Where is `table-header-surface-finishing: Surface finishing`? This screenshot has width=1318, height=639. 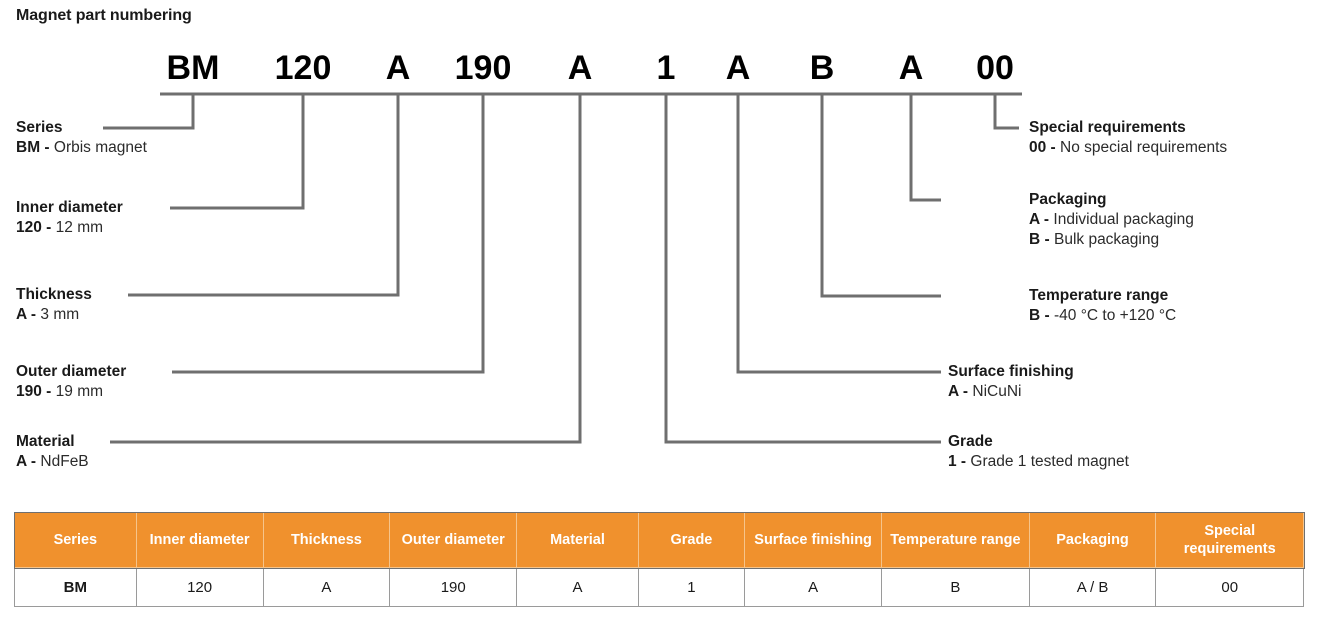
table-header-surface-finishing: Surface finishing is located at coordinates (813, 540).